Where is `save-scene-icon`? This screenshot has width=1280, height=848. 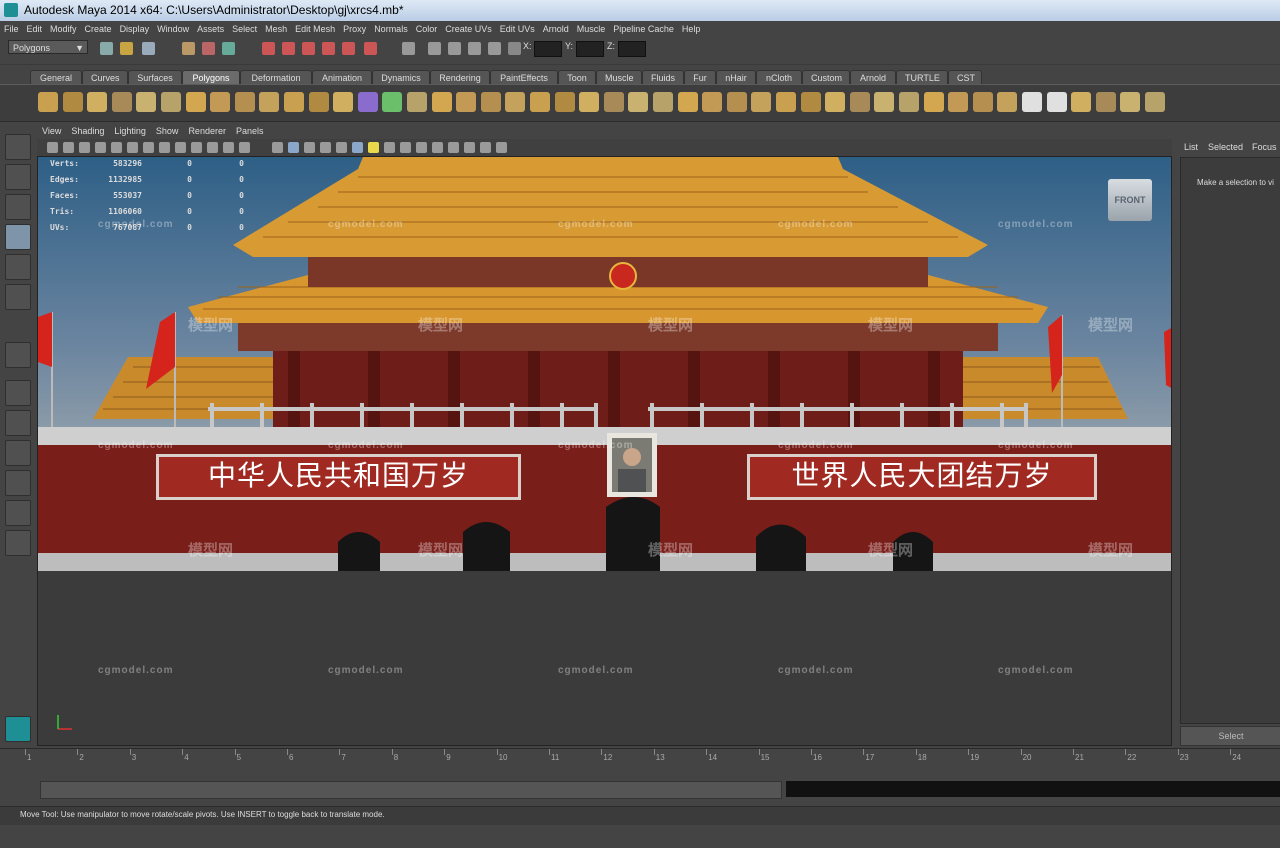
save-scene-icon is located at coordinates (148, 48).